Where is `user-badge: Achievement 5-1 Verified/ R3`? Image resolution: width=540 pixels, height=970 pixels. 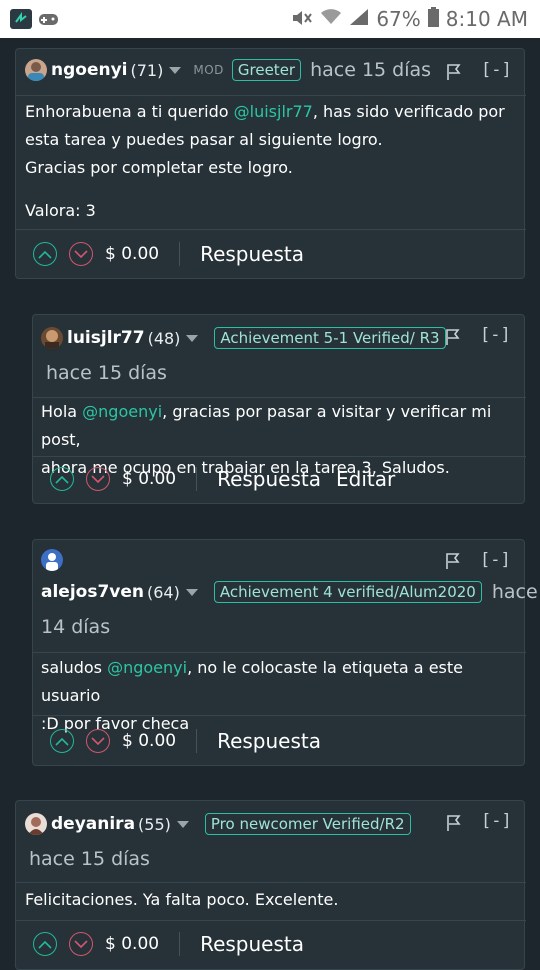 user-badge: Achievement 5-1 Verified/ R3 is located at coordinates (330, 338).